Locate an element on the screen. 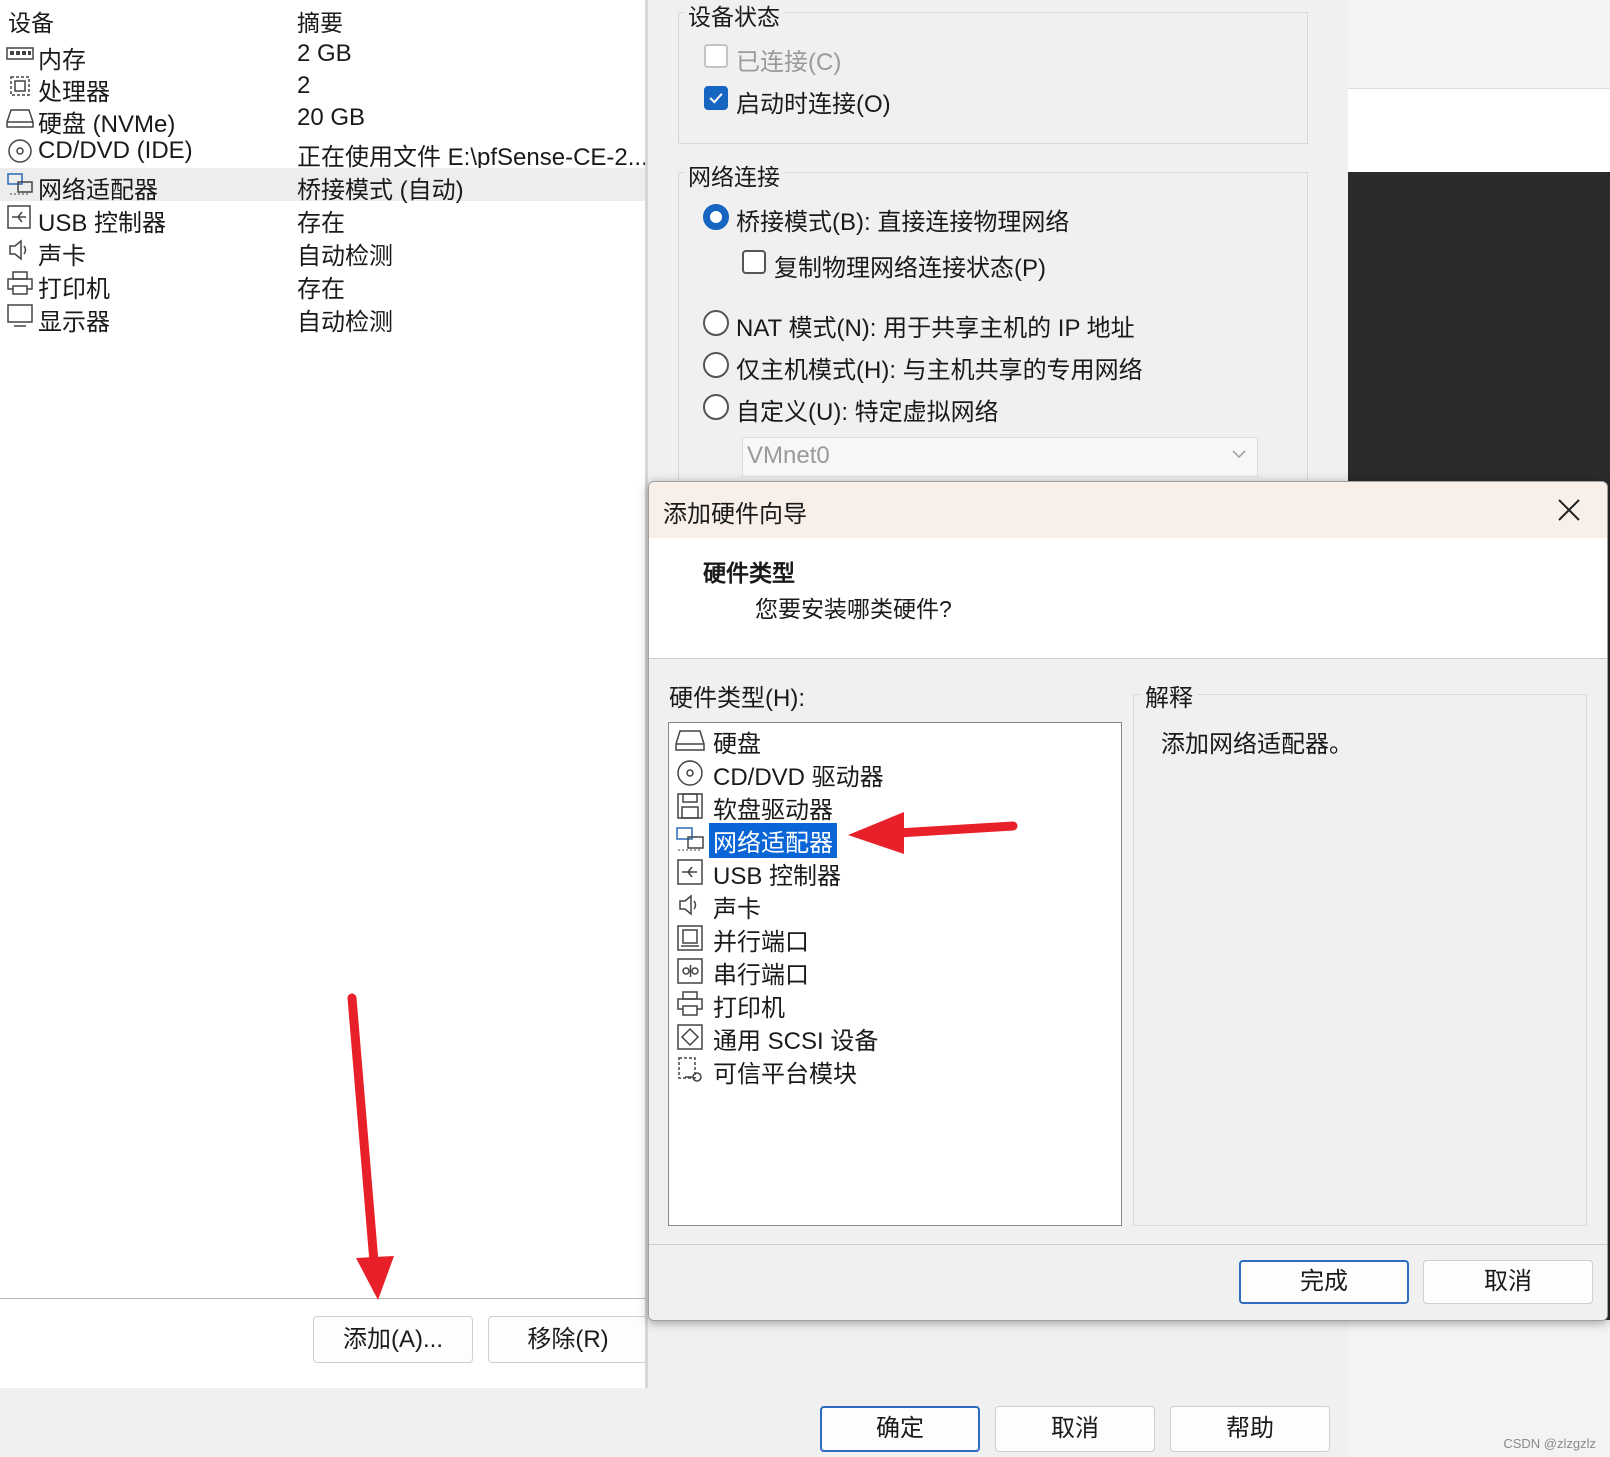  scsi-icon is located at coordinates (690, 1037).